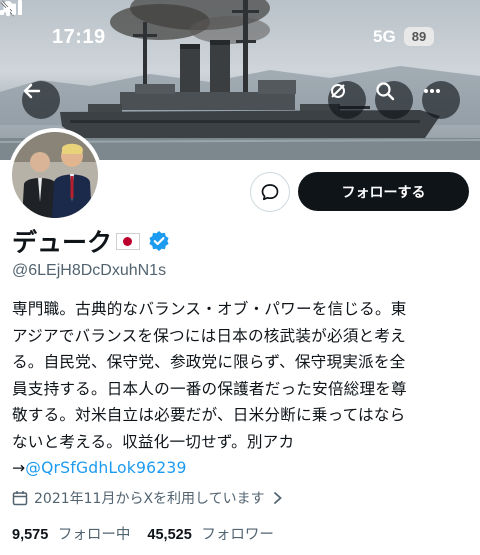  What do you see at coordinates (30, 535) in the screenshot?
I see `following-count: 9,575` at bounding box center [30, 535].